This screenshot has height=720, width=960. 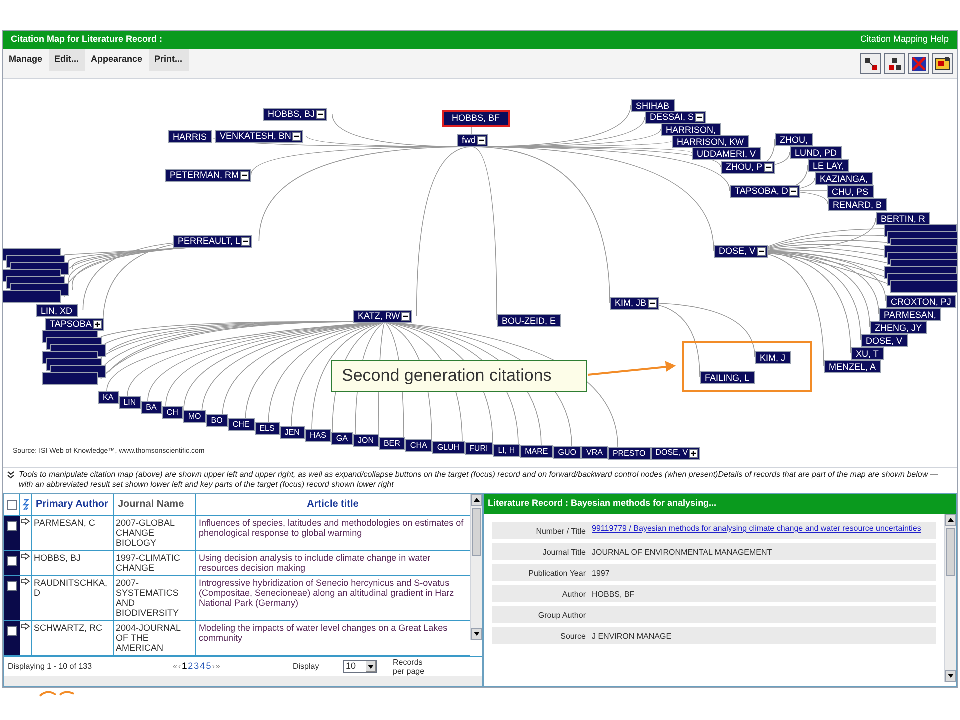 I want to click on citation-node: GUO, so click(x=567, y=452).